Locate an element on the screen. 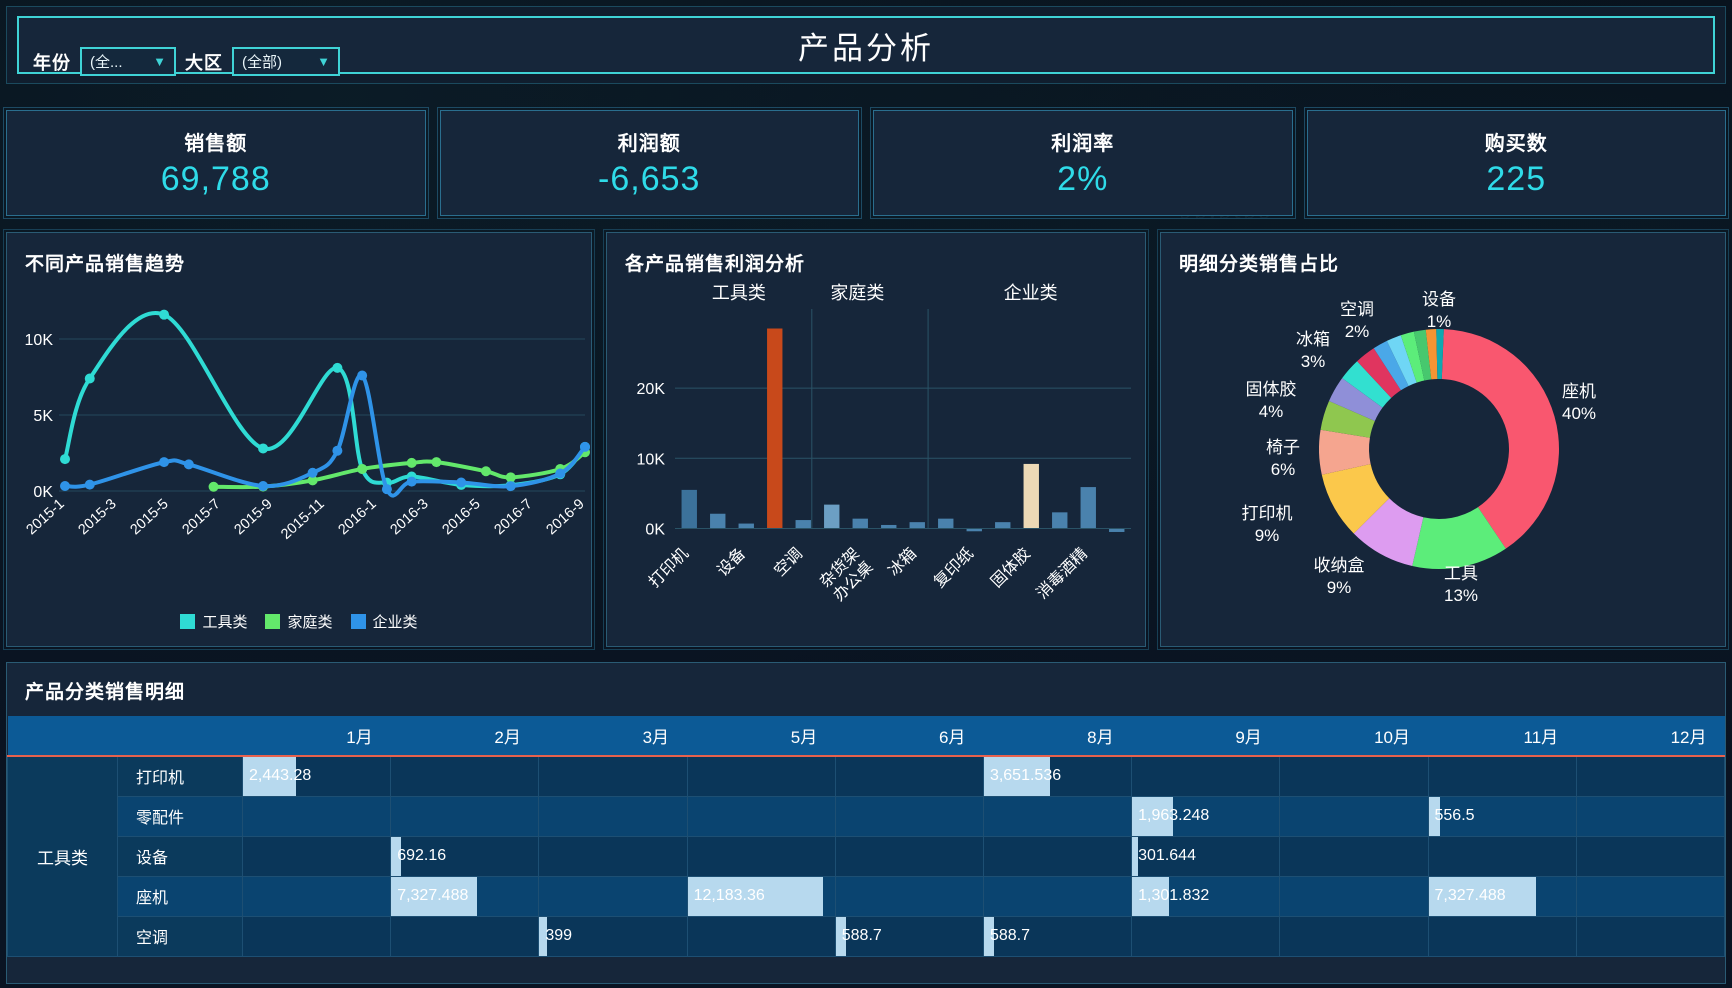 This screenshot has width=1732, height=988. table-row: 零配件 1,963.248 556.5 is located at coordinates (866, 816).